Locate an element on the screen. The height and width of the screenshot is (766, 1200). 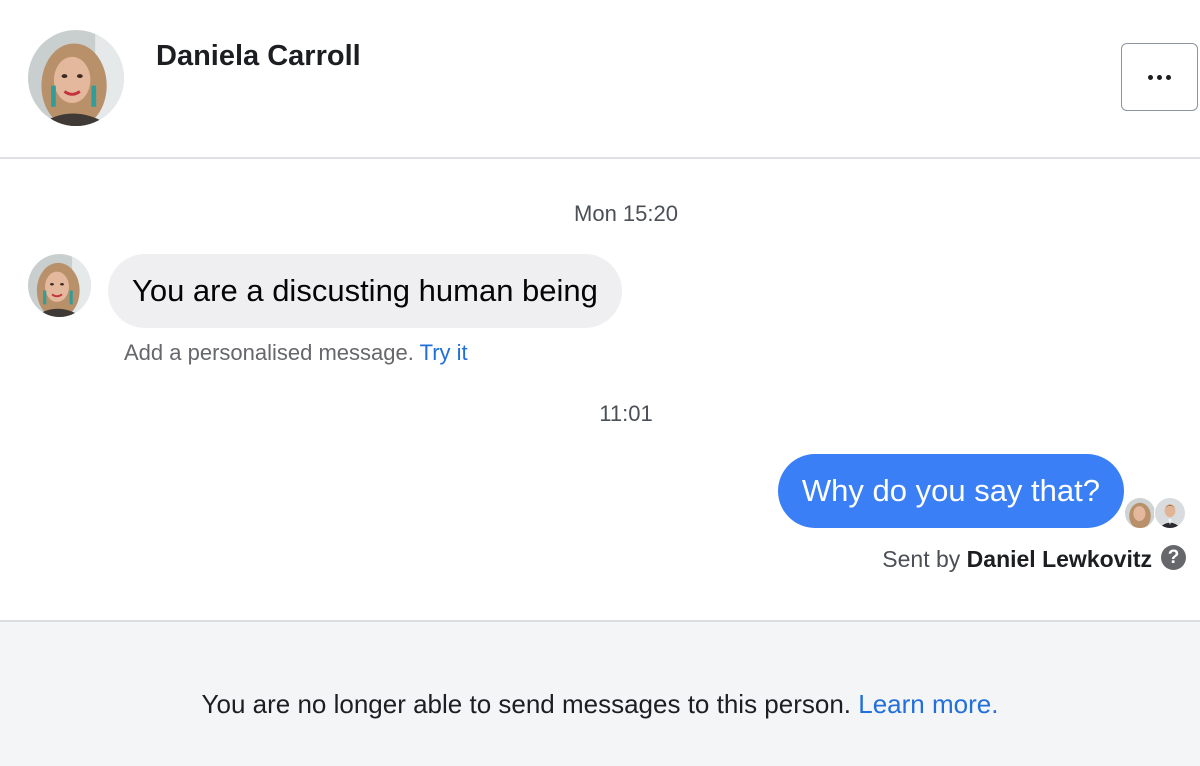
more-options-button is located at coordinates (1159, 77).